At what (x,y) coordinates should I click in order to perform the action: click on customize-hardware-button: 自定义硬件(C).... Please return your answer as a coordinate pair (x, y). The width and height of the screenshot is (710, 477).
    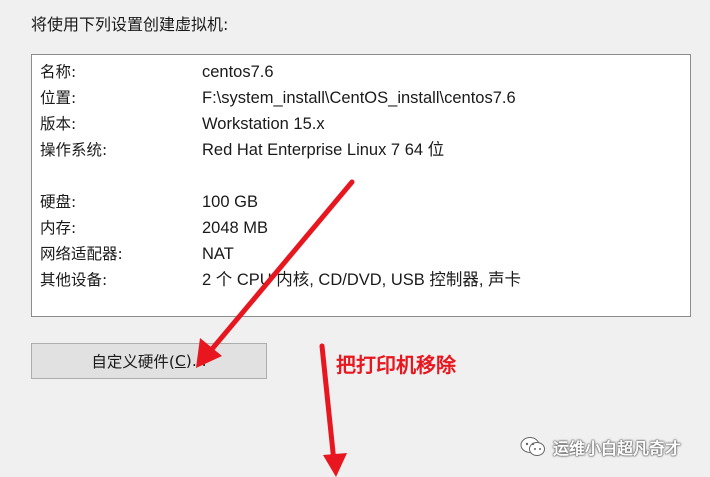
    Looking at the image, I should click on (149, 361).